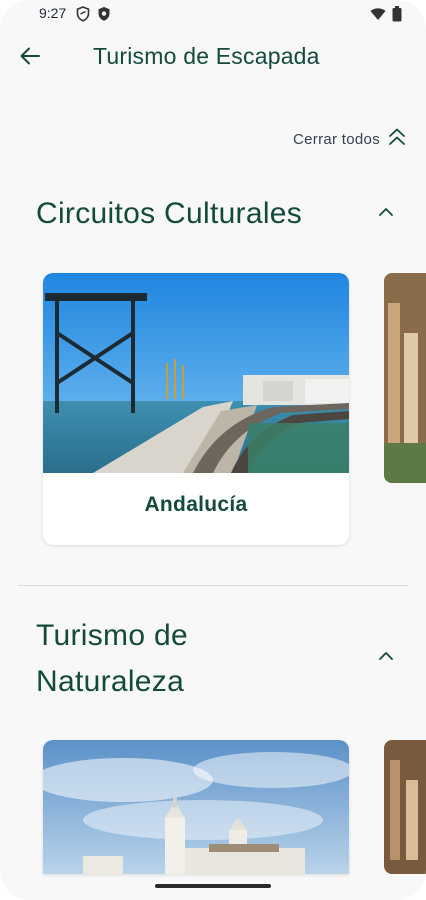  What do you see at coordinates (112, 659) in the screenshot?
I see `section-title-turismo-de-naturaleza: Turismo de Naturaleza` at bounding box center [112, 659].